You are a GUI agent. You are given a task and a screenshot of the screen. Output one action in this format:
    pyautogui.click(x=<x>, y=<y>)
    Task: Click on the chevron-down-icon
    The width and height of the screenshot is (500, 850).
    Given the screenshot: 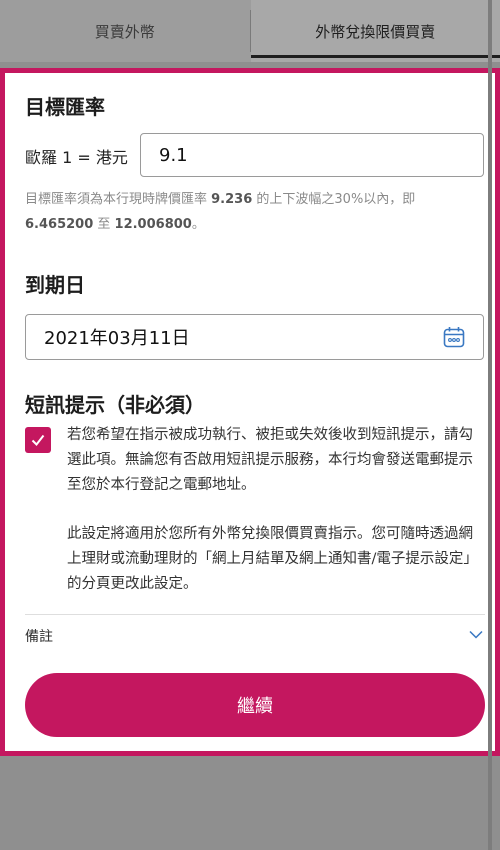 What is the action you would take?
    pyautogui.click(x=476, y=634)
    